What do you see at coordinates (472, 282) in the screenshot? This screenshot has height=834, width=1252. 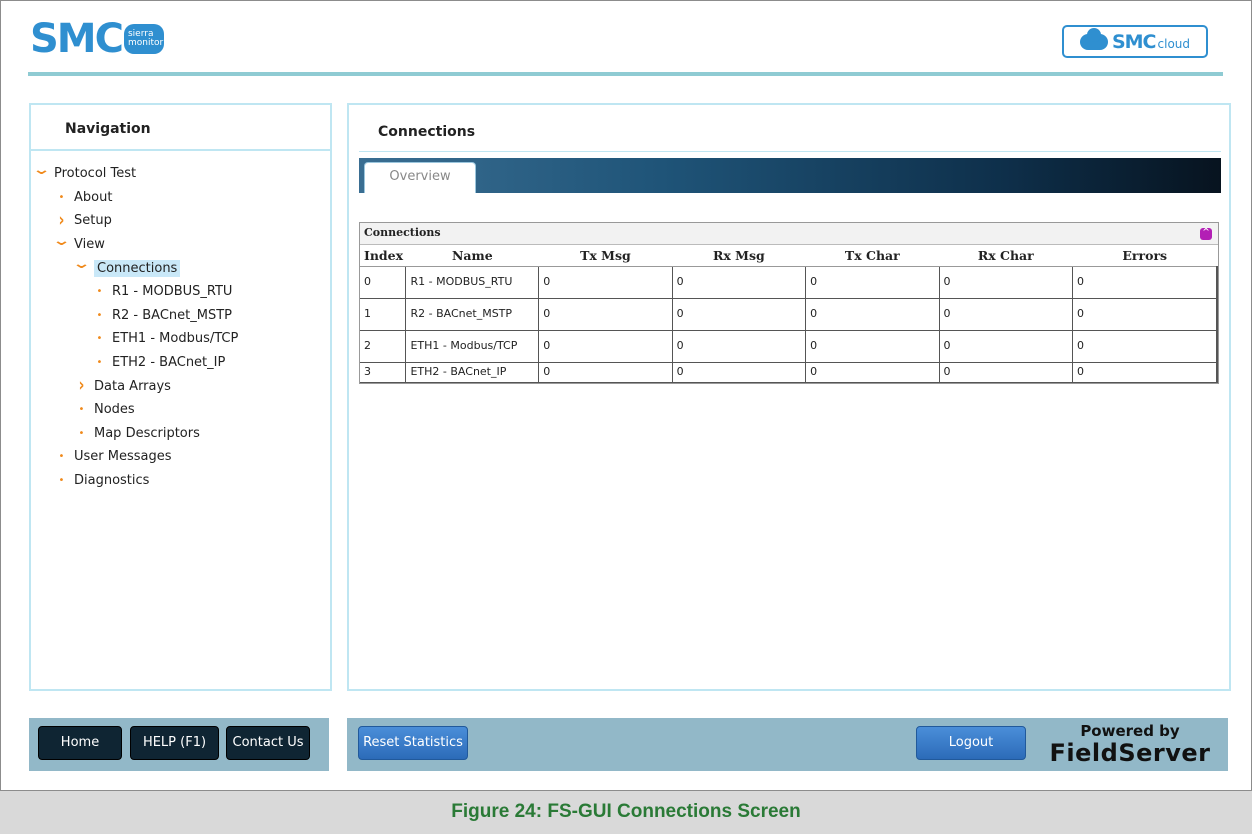 I see `table-cell-name: R1 - MODBUS_RTU` at bounding box center [472, 282].